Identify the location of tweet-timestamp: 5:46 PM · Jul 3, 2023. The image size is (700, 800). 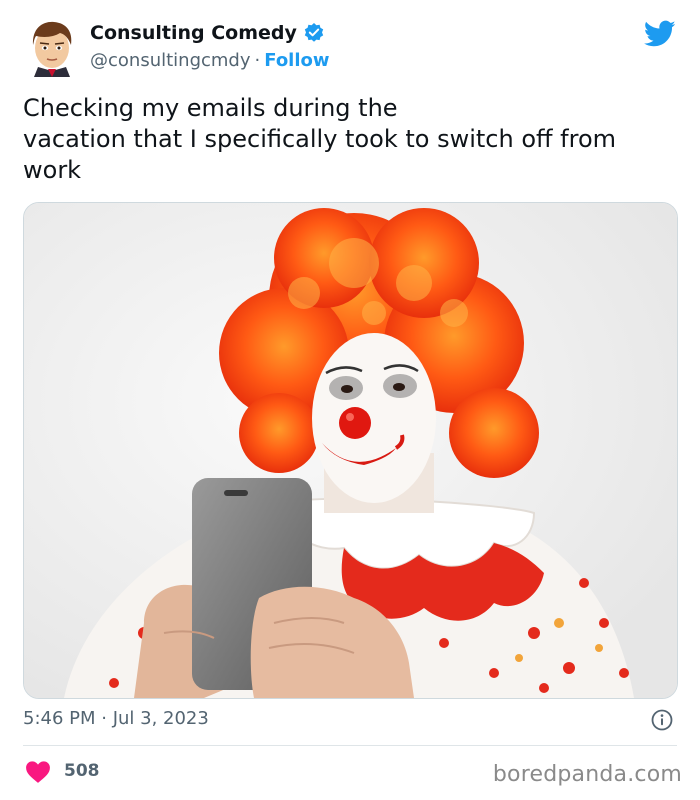
(116, 718).